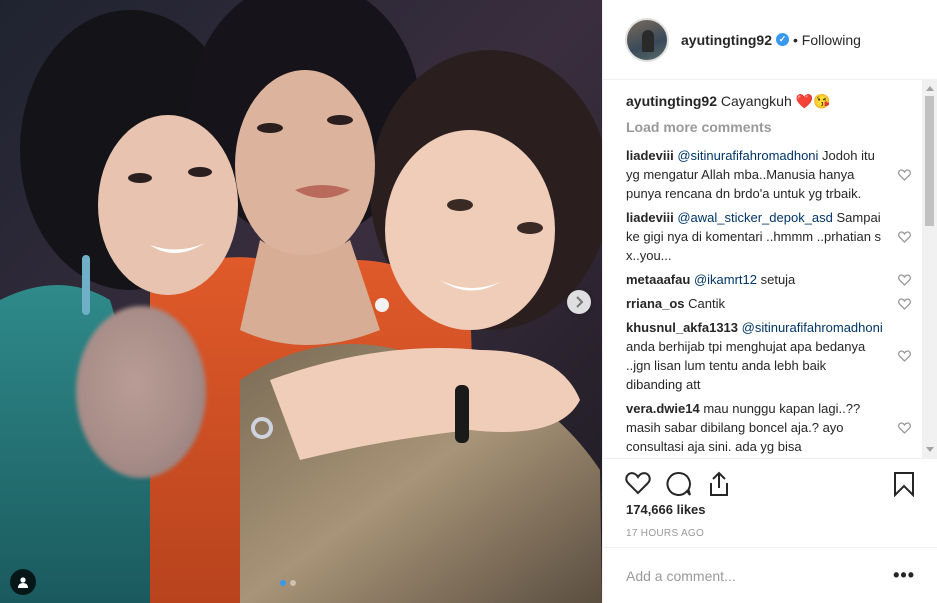  I want to click on load-more-comments-button: Load more comments, so click(774, 127).